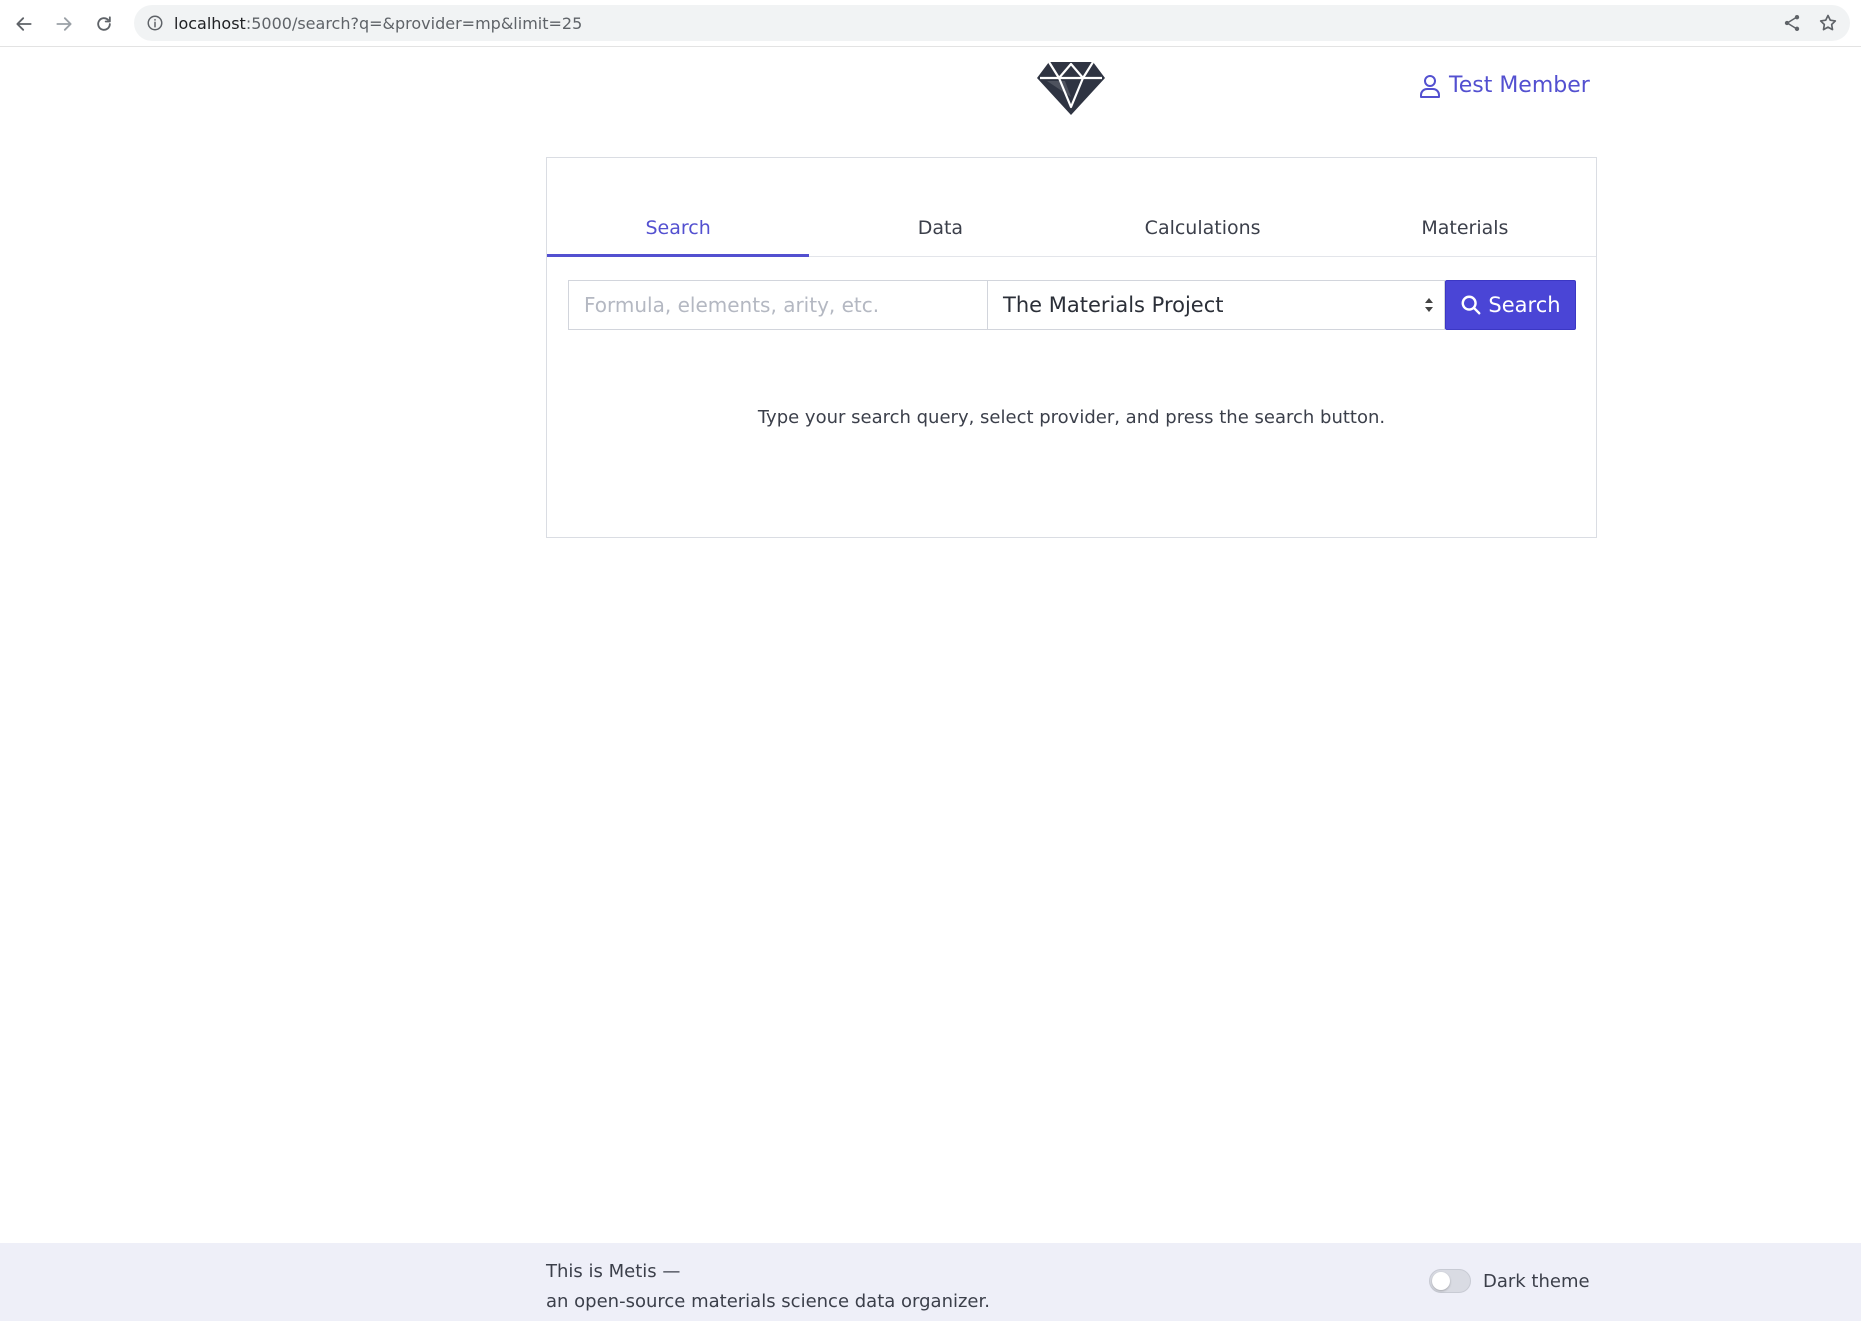 The image size is (1861, 1321). I want to click on provider-select: The Materials Project, so click(1216, 305).